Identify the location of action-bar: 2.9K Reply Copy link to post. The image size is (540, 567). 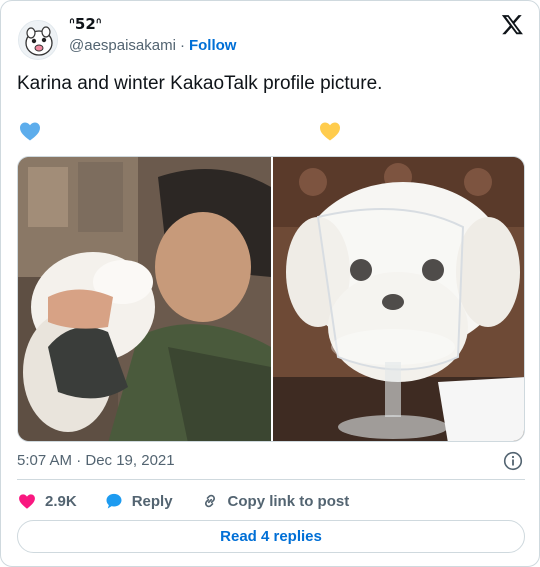
(196, 501).